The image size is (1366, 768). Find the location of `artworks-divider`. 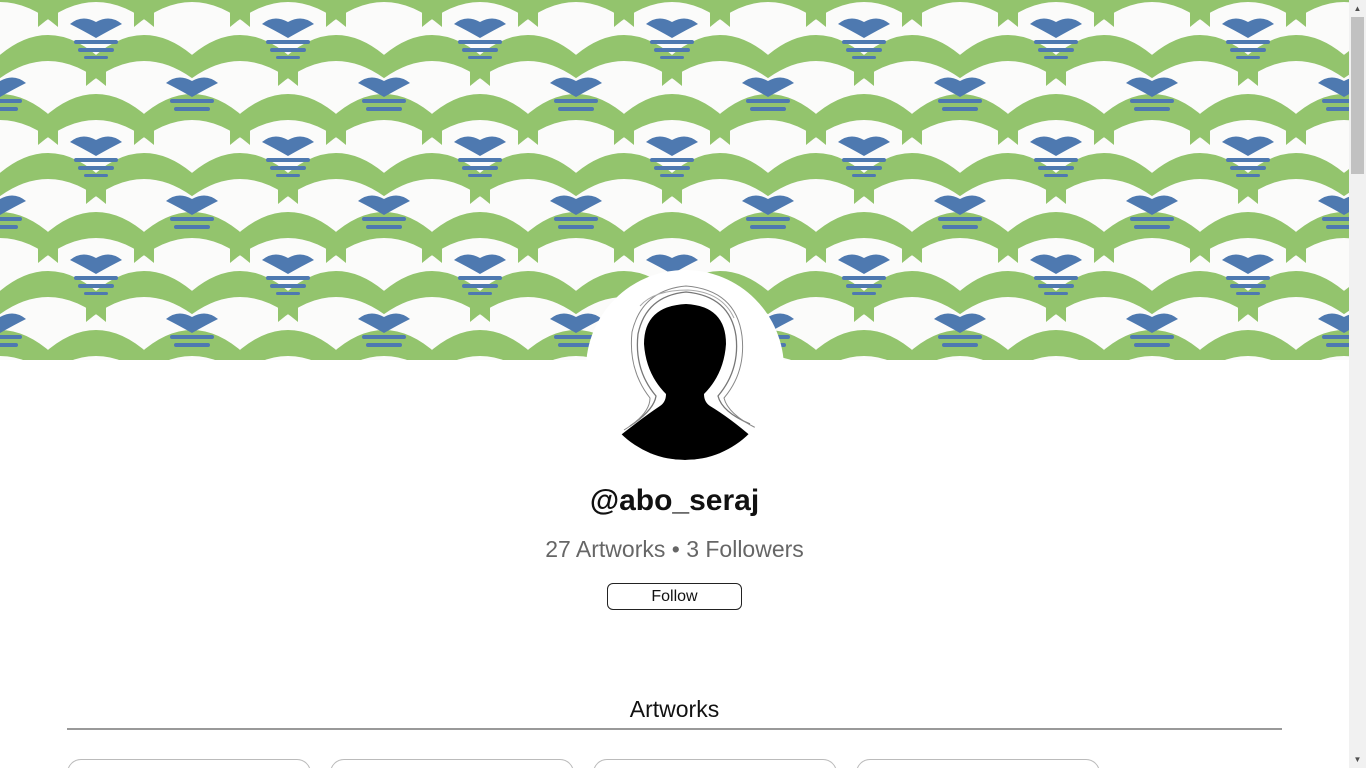

artworks-divider is located at coordinates (674, 729).